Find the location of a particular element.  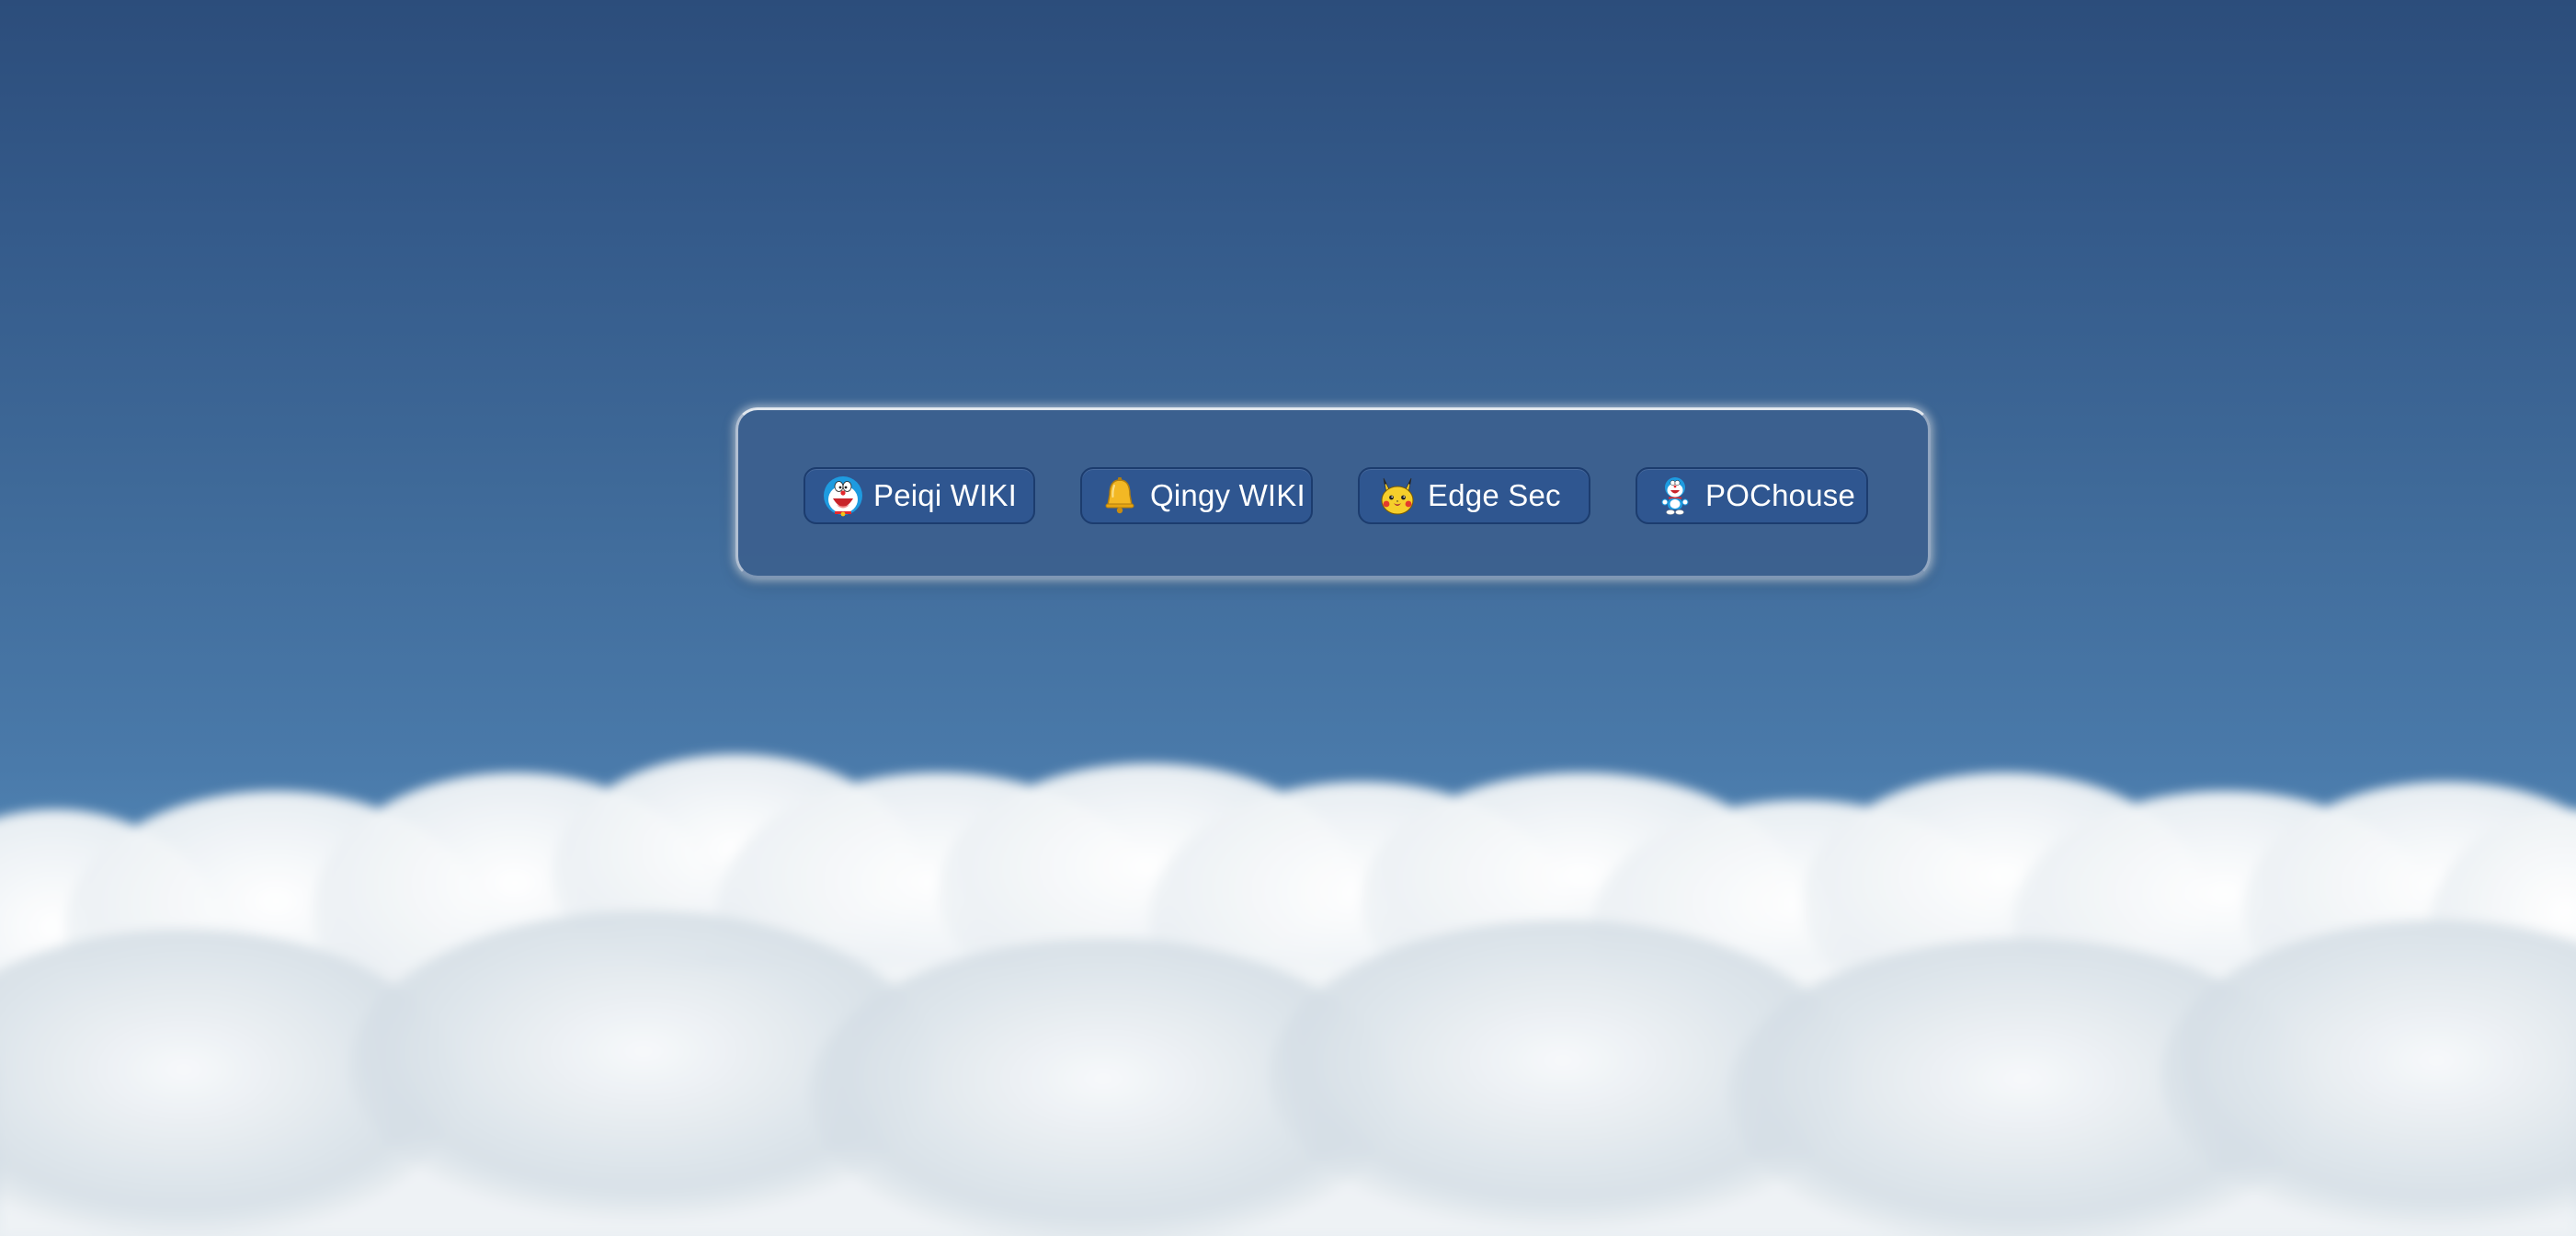

edge-sec-button: Edge Sec is located at coordinates (1474, 495).